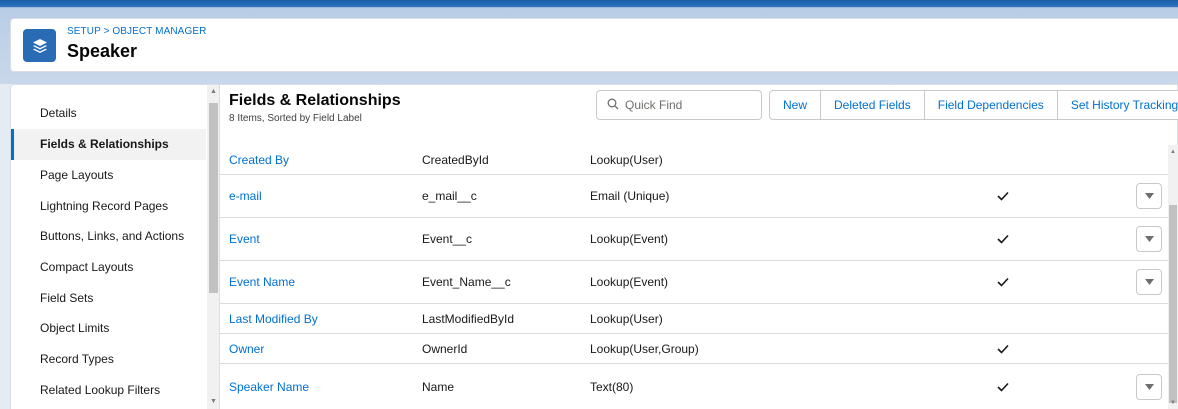  What do you see at coordinates (246, 348) in the screenshot?
I see `field-label-link: Owner` at bounding box center [246, 348].